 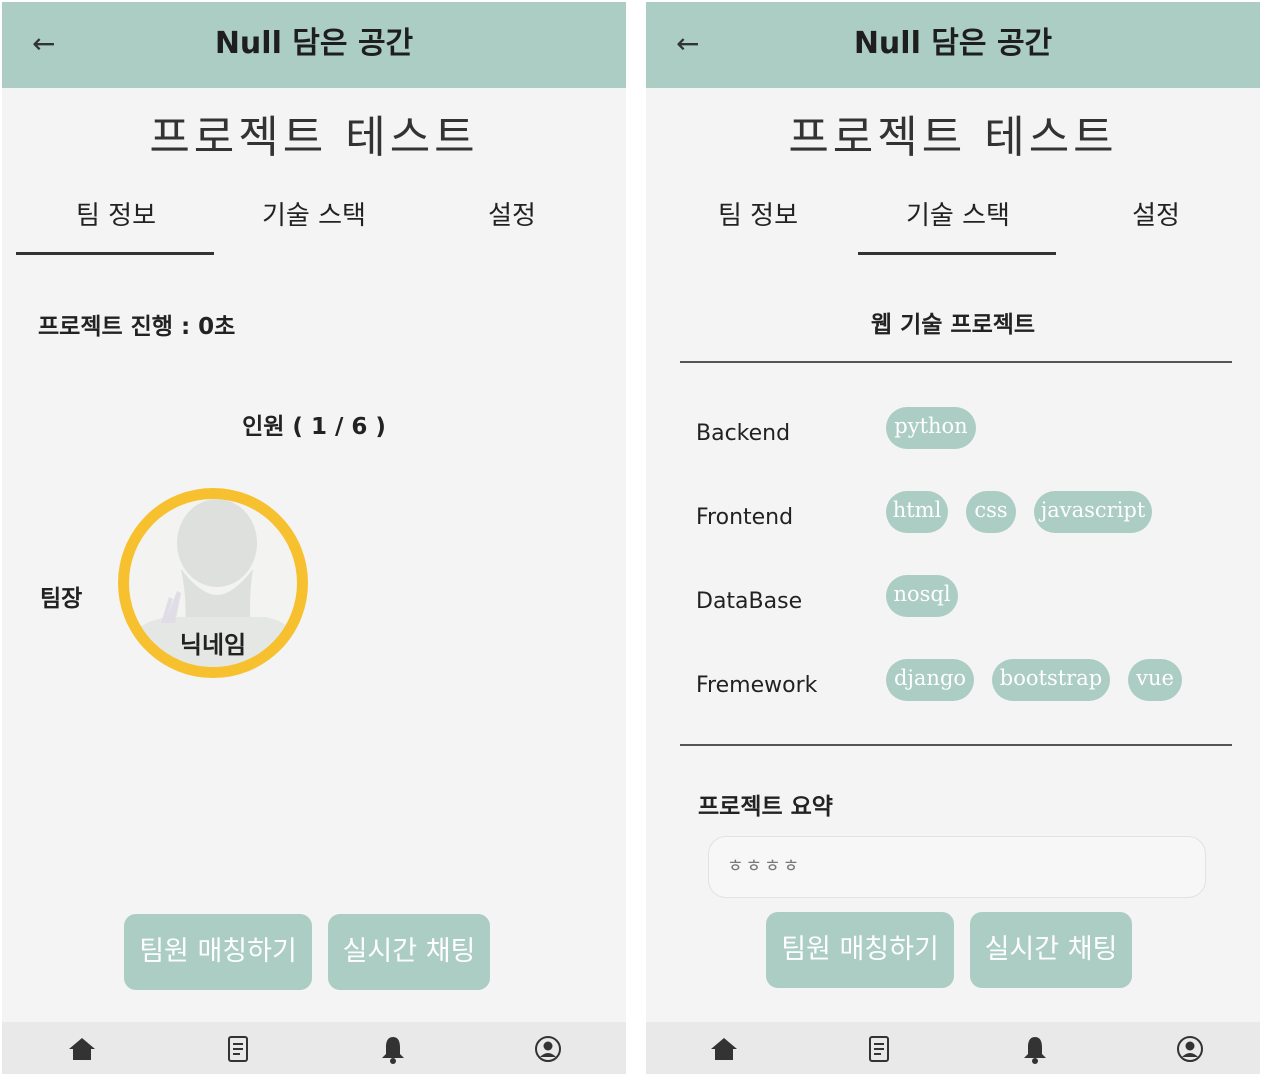 I want to click on leader-avatar: 닉네임, so click(x=213, y=583).